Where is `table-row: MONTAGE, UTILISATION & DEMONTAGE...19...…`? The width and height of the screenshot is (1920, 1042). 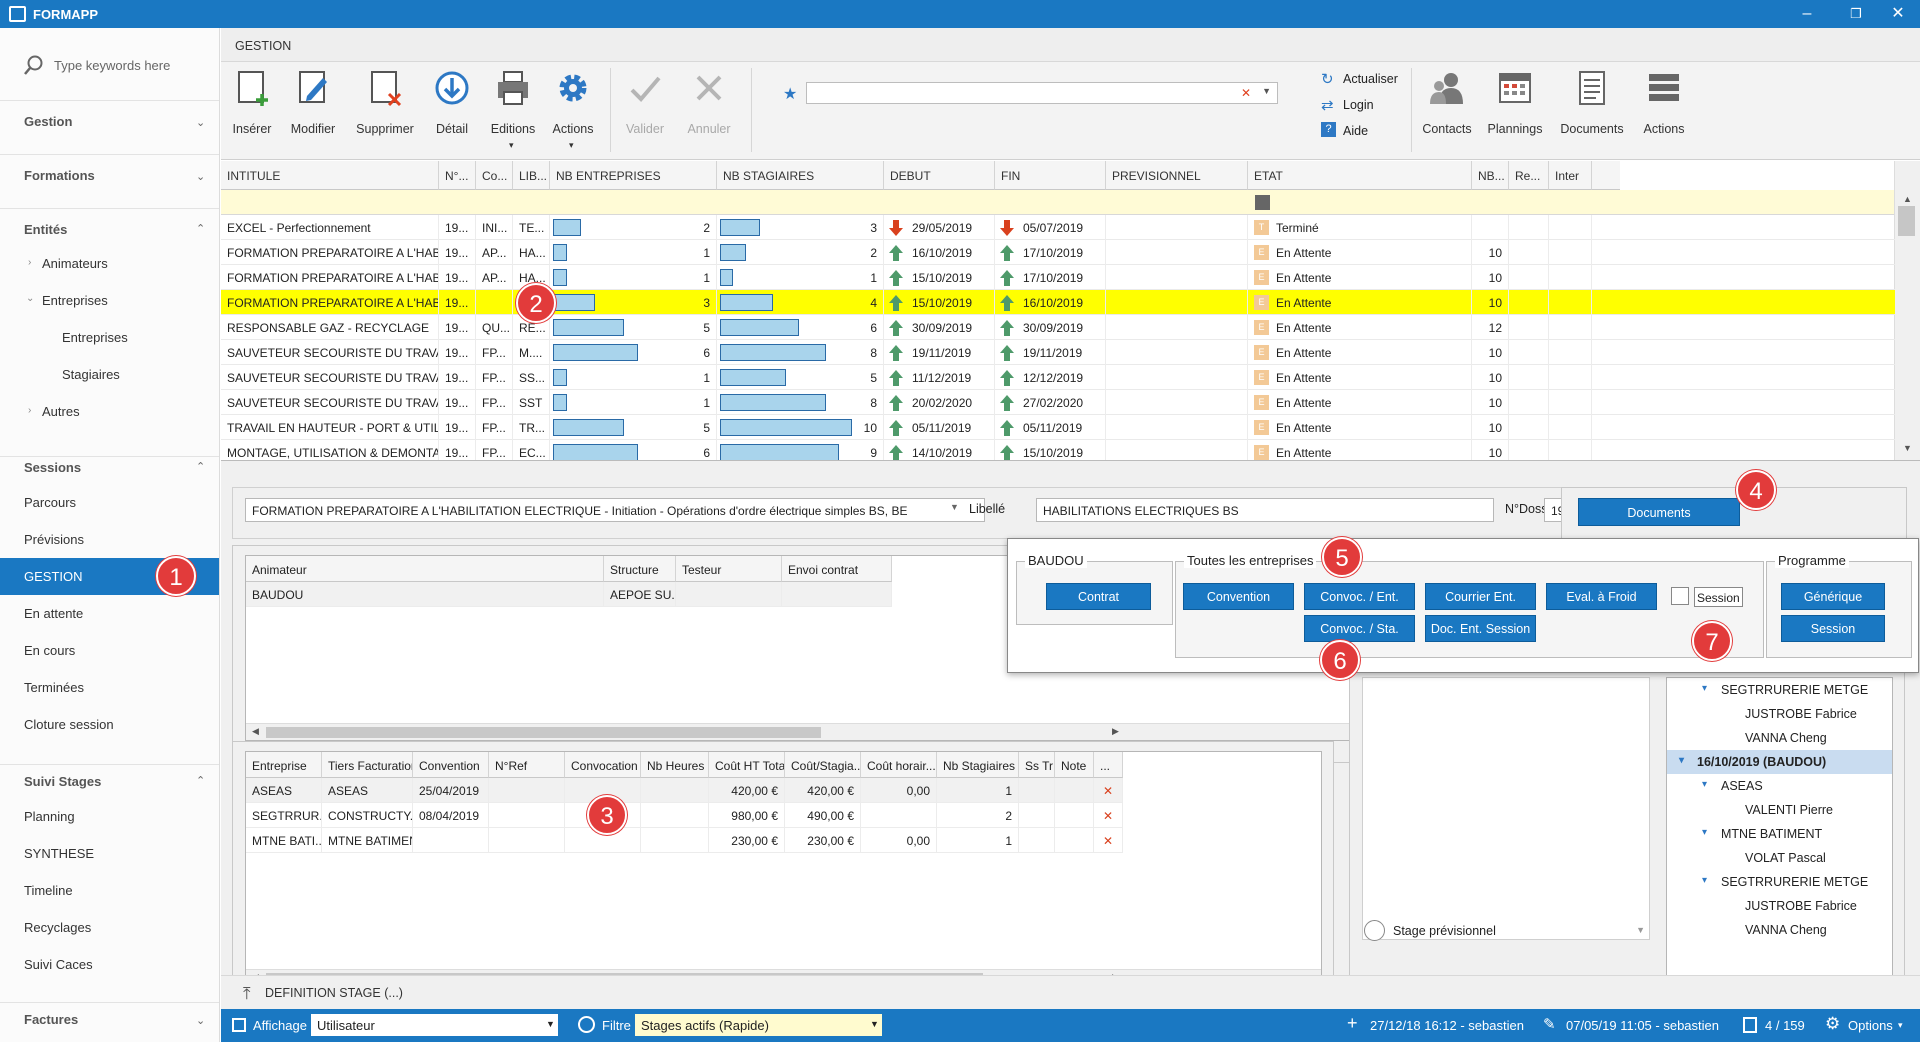 table-row: MONTAGE, UTILISATION & DEMONTAGE...19...… is located at coordinates (1058, 450).